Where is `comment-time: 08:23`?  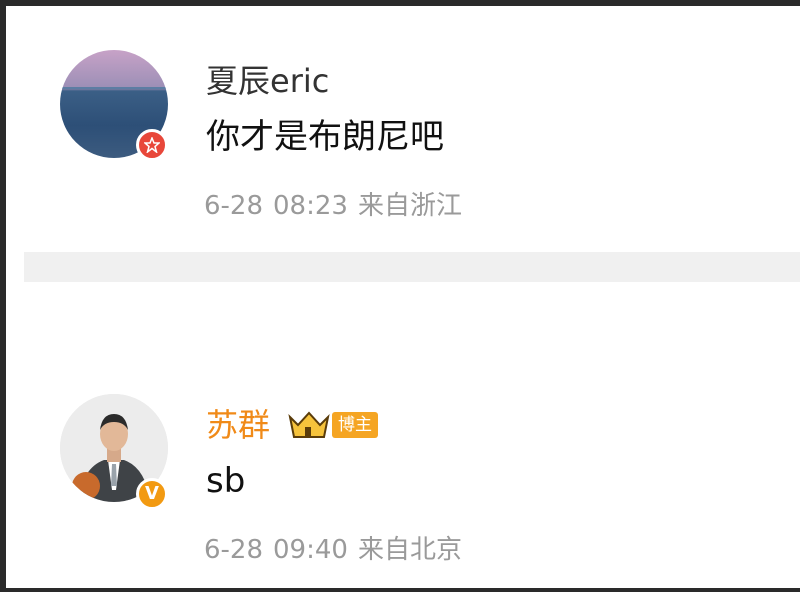
comment-time: 08:23 is located at coordinates (310, 206).